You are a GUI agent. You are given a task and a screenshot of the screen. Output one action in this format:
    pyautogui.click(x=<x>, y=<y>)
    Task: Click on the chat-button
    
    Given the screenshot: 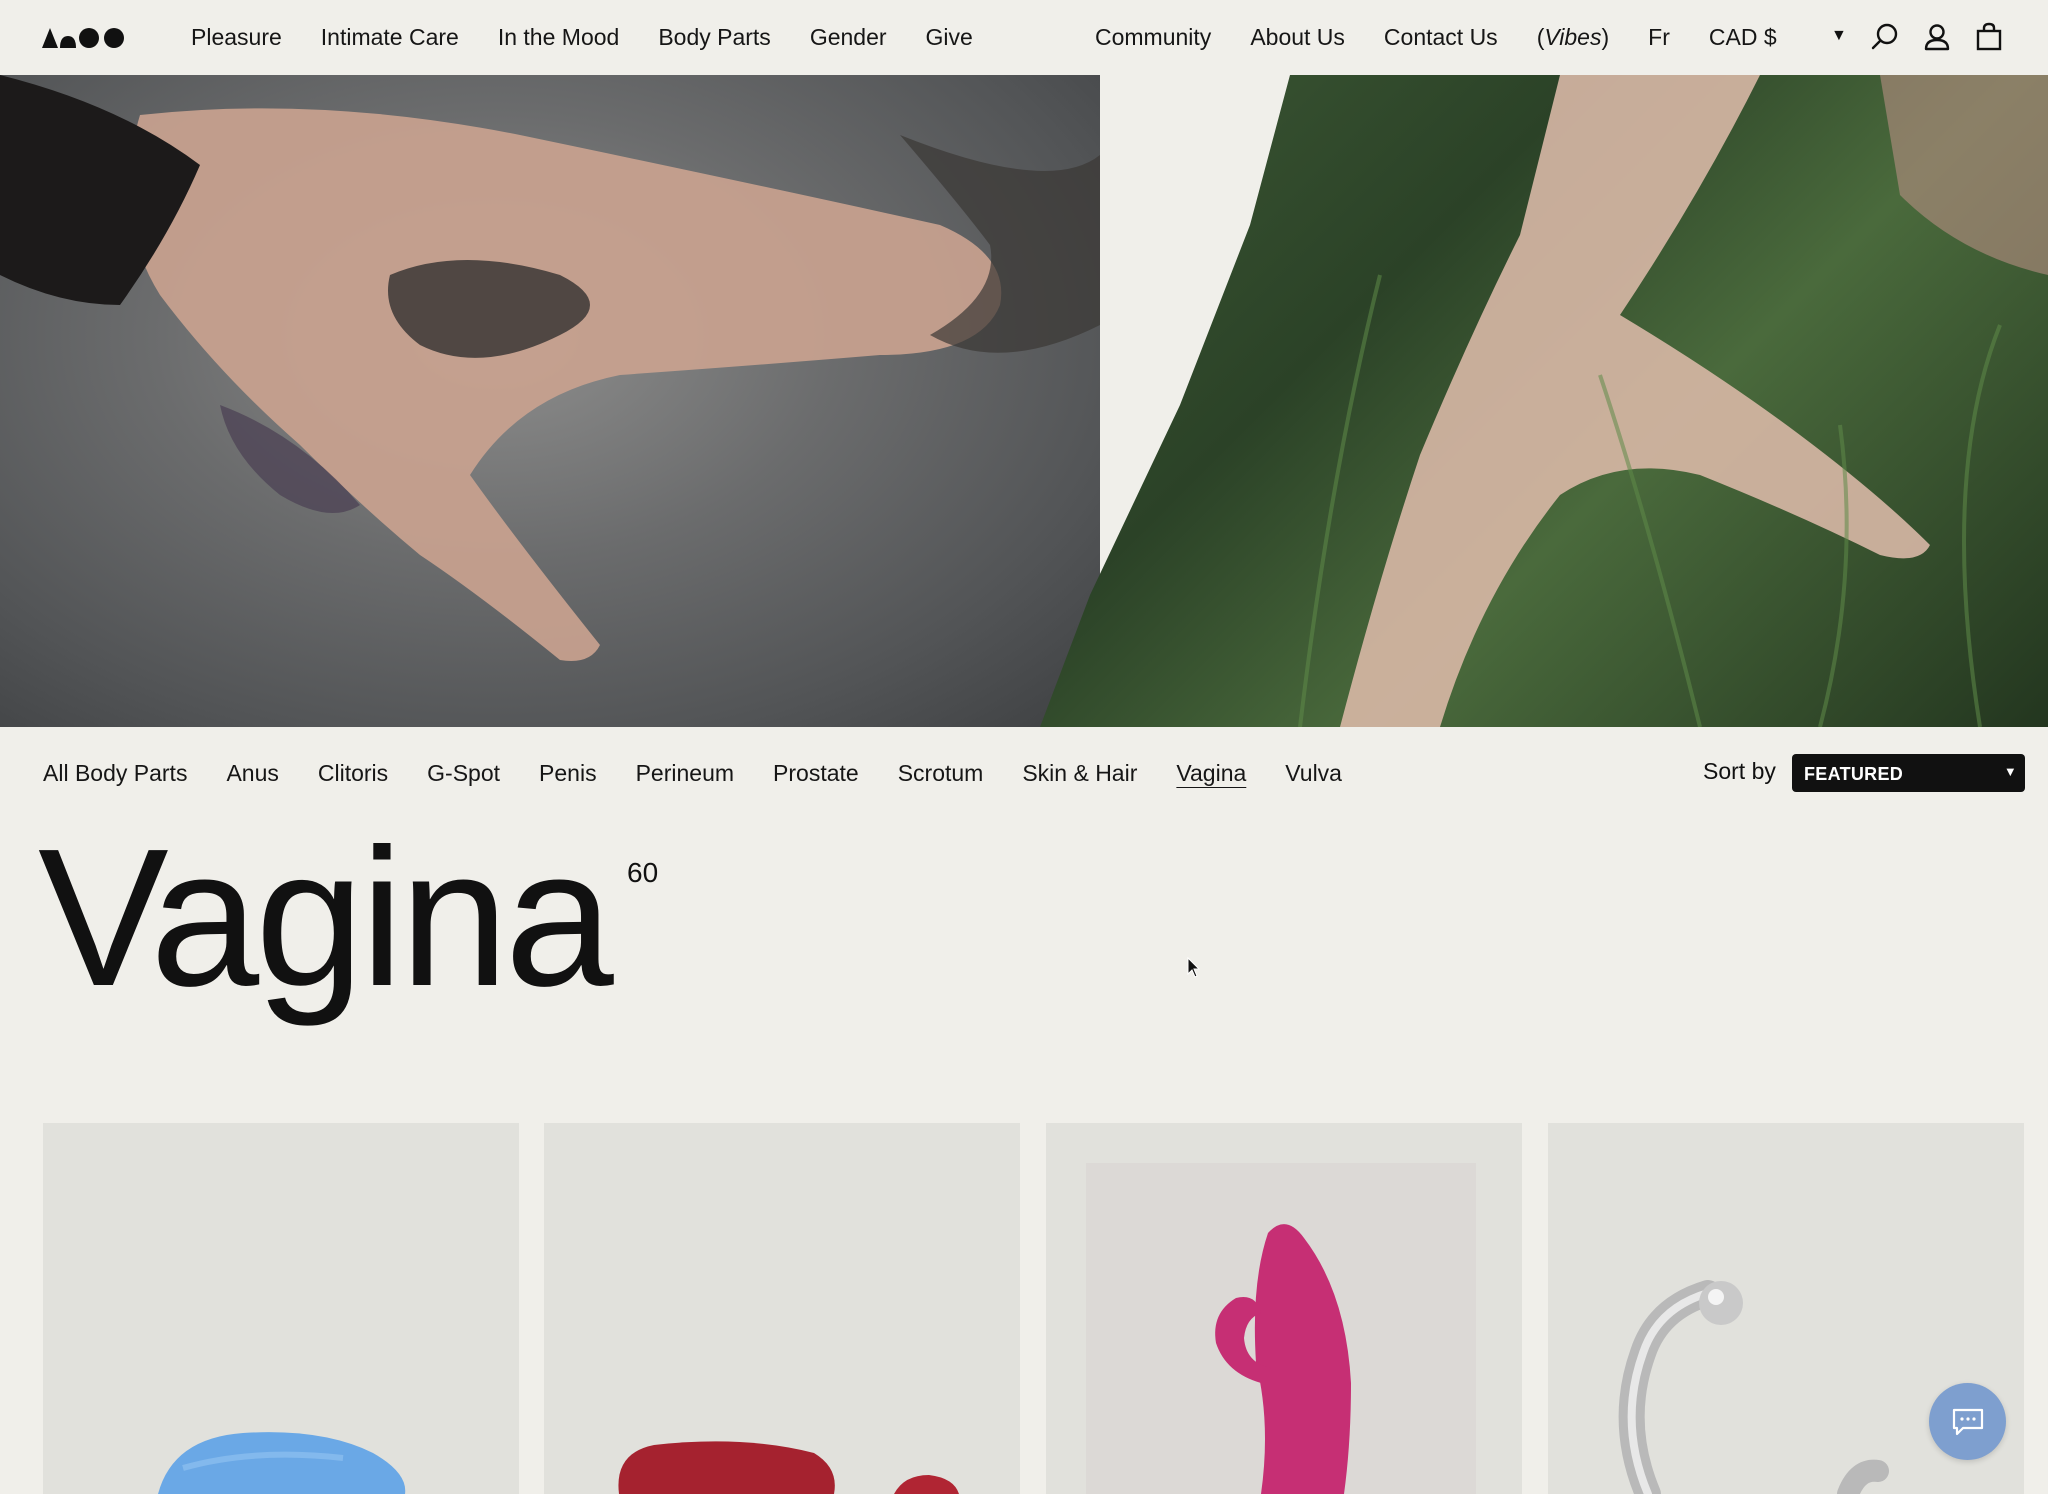 What is the action you would take?
    pyautogui.click(x=1967, y=1421)
    